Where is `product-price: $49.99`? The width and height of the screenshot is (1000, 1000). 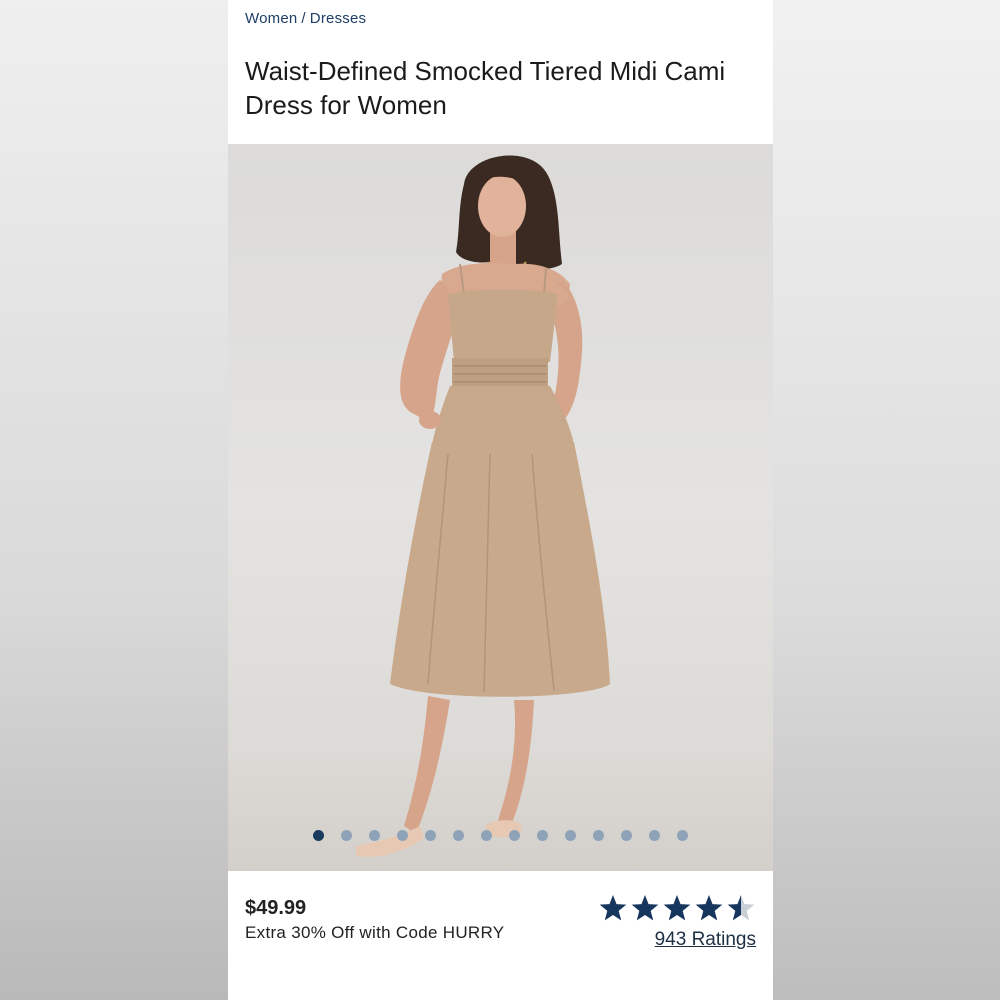
product-price: $49.99 is located at coordinates (276, 908).